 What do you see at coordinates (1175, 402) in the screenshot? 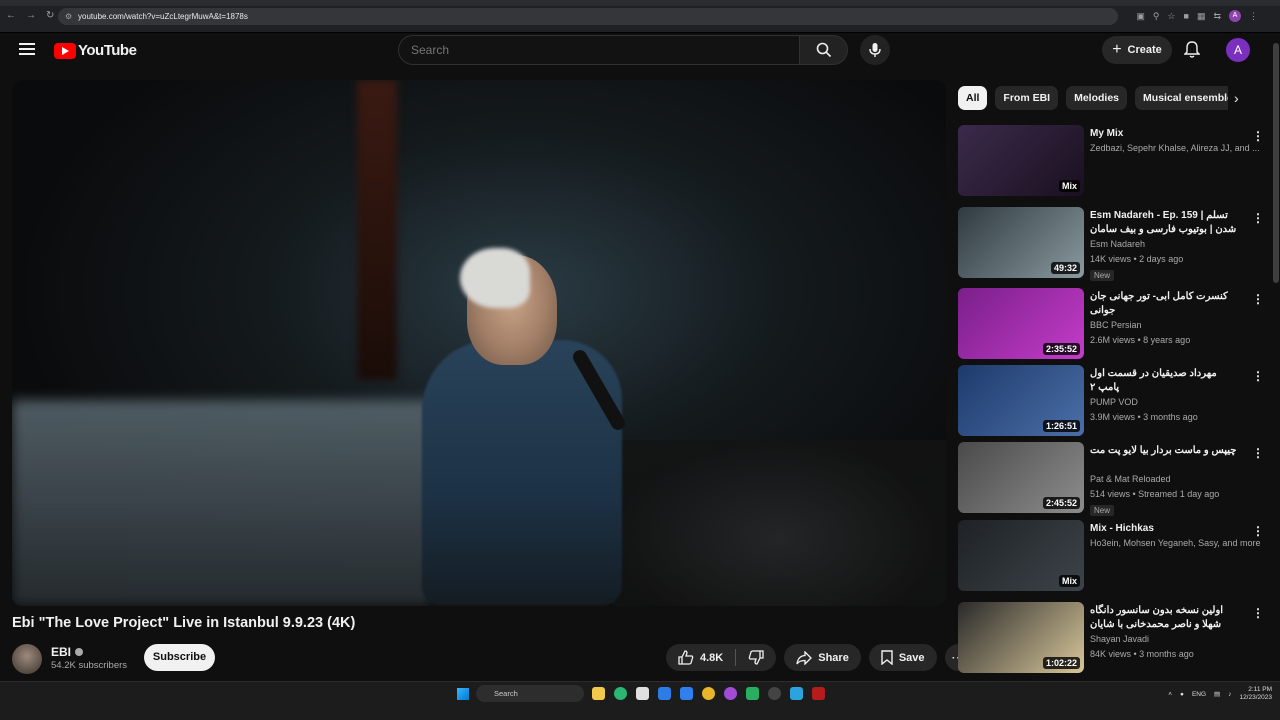
I see `recommendation-channel: PUMP VOD` at bounding box center [1175, 402].